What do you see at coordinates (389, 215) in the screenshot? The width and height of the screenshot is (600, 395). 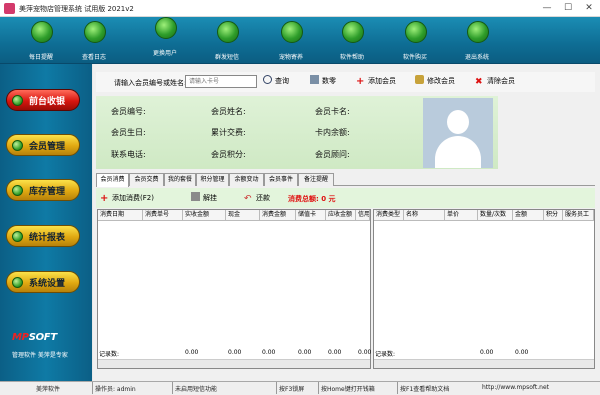 I see `column-header: 消费类型` at bounding box center [389, 215].